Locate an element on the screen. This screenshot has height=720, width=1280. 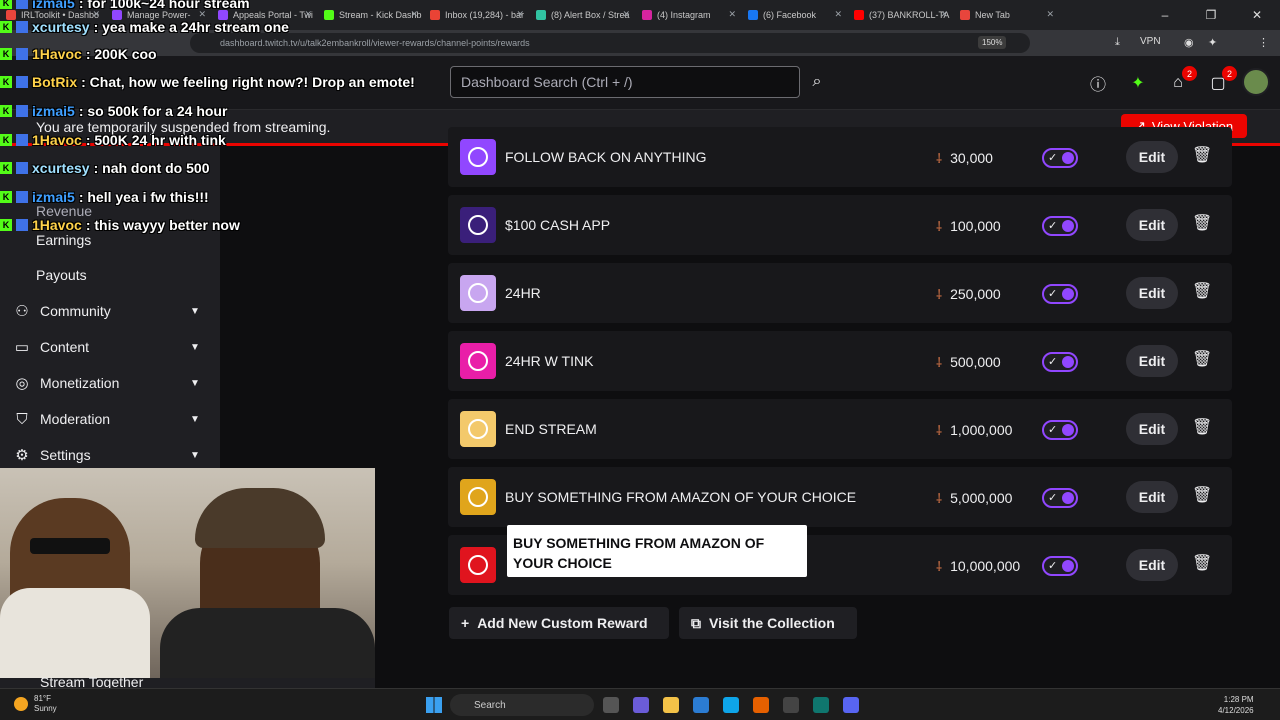
dashboard-header: Dashboard Search (Ctrl + /) ⌕ ⓘ ✦ ⌂ 2 ▢ 2 is located at coordinates (640, 83).